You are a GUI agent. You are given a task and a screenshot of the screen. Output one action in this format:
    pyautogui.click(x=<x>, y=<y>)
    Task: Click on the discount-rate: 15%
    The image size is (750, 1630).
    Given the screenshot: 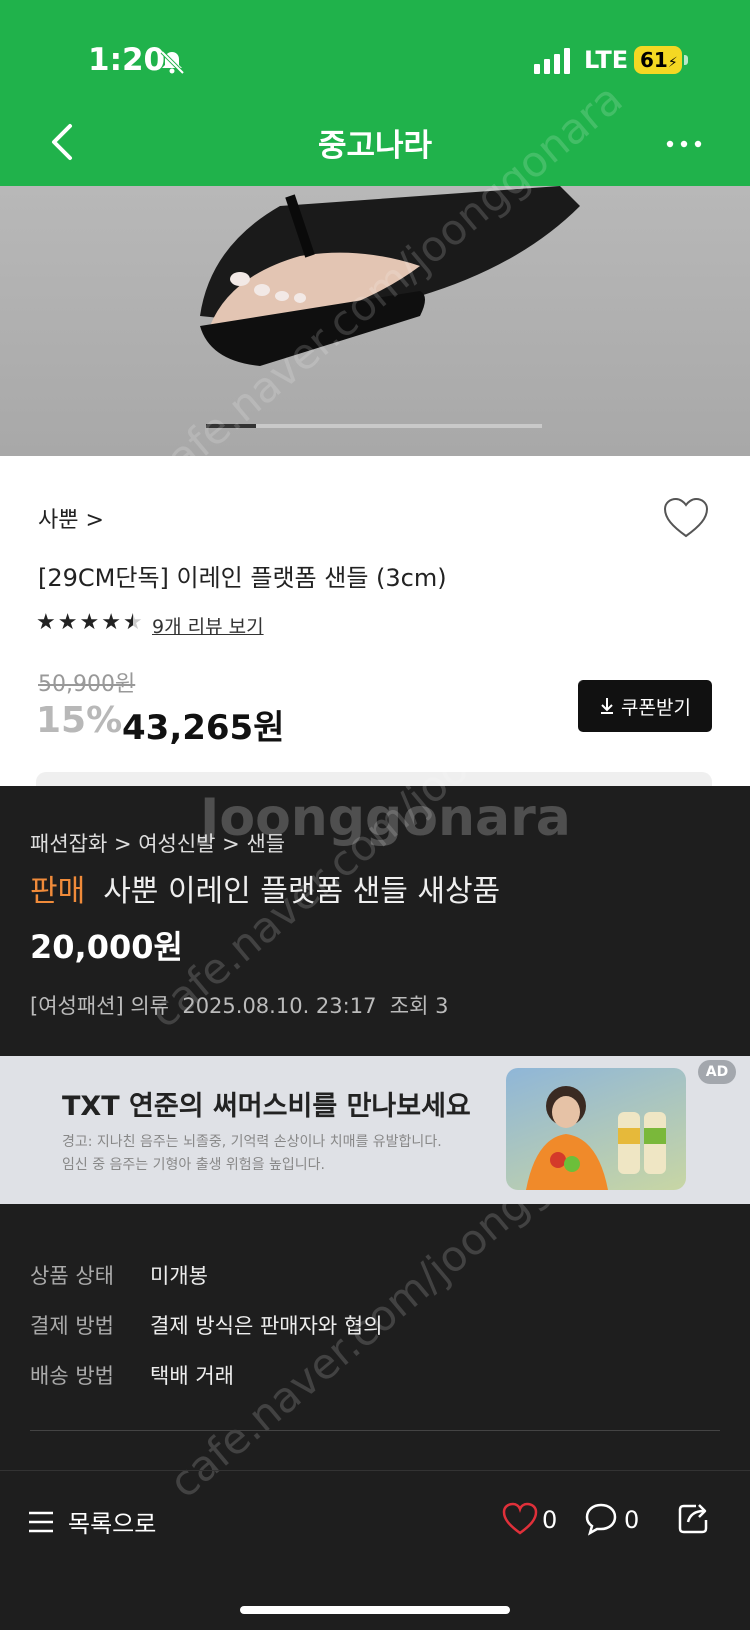 What is the action you would take?
    pyautogui.click(x=79, y=720)
    